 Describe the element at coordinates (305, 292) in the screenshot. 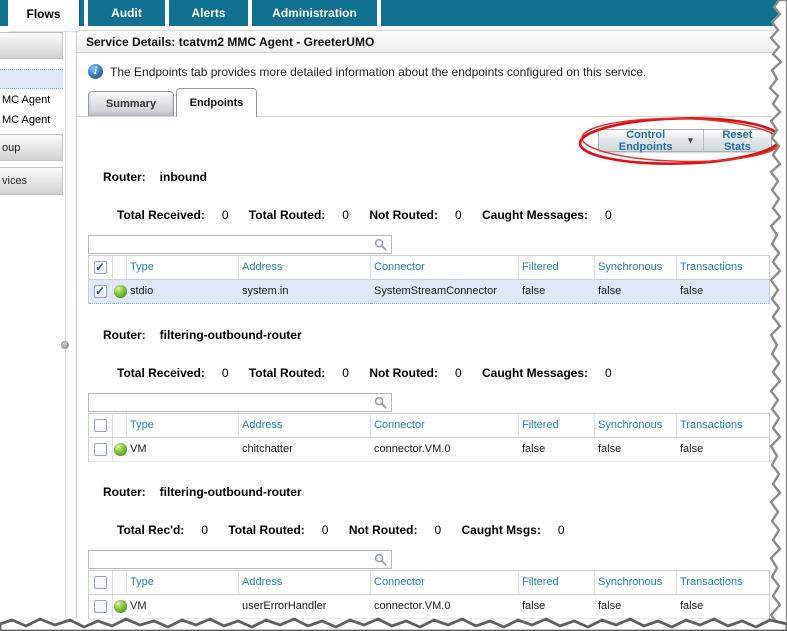

I see `cell-address: system.in` at that location.